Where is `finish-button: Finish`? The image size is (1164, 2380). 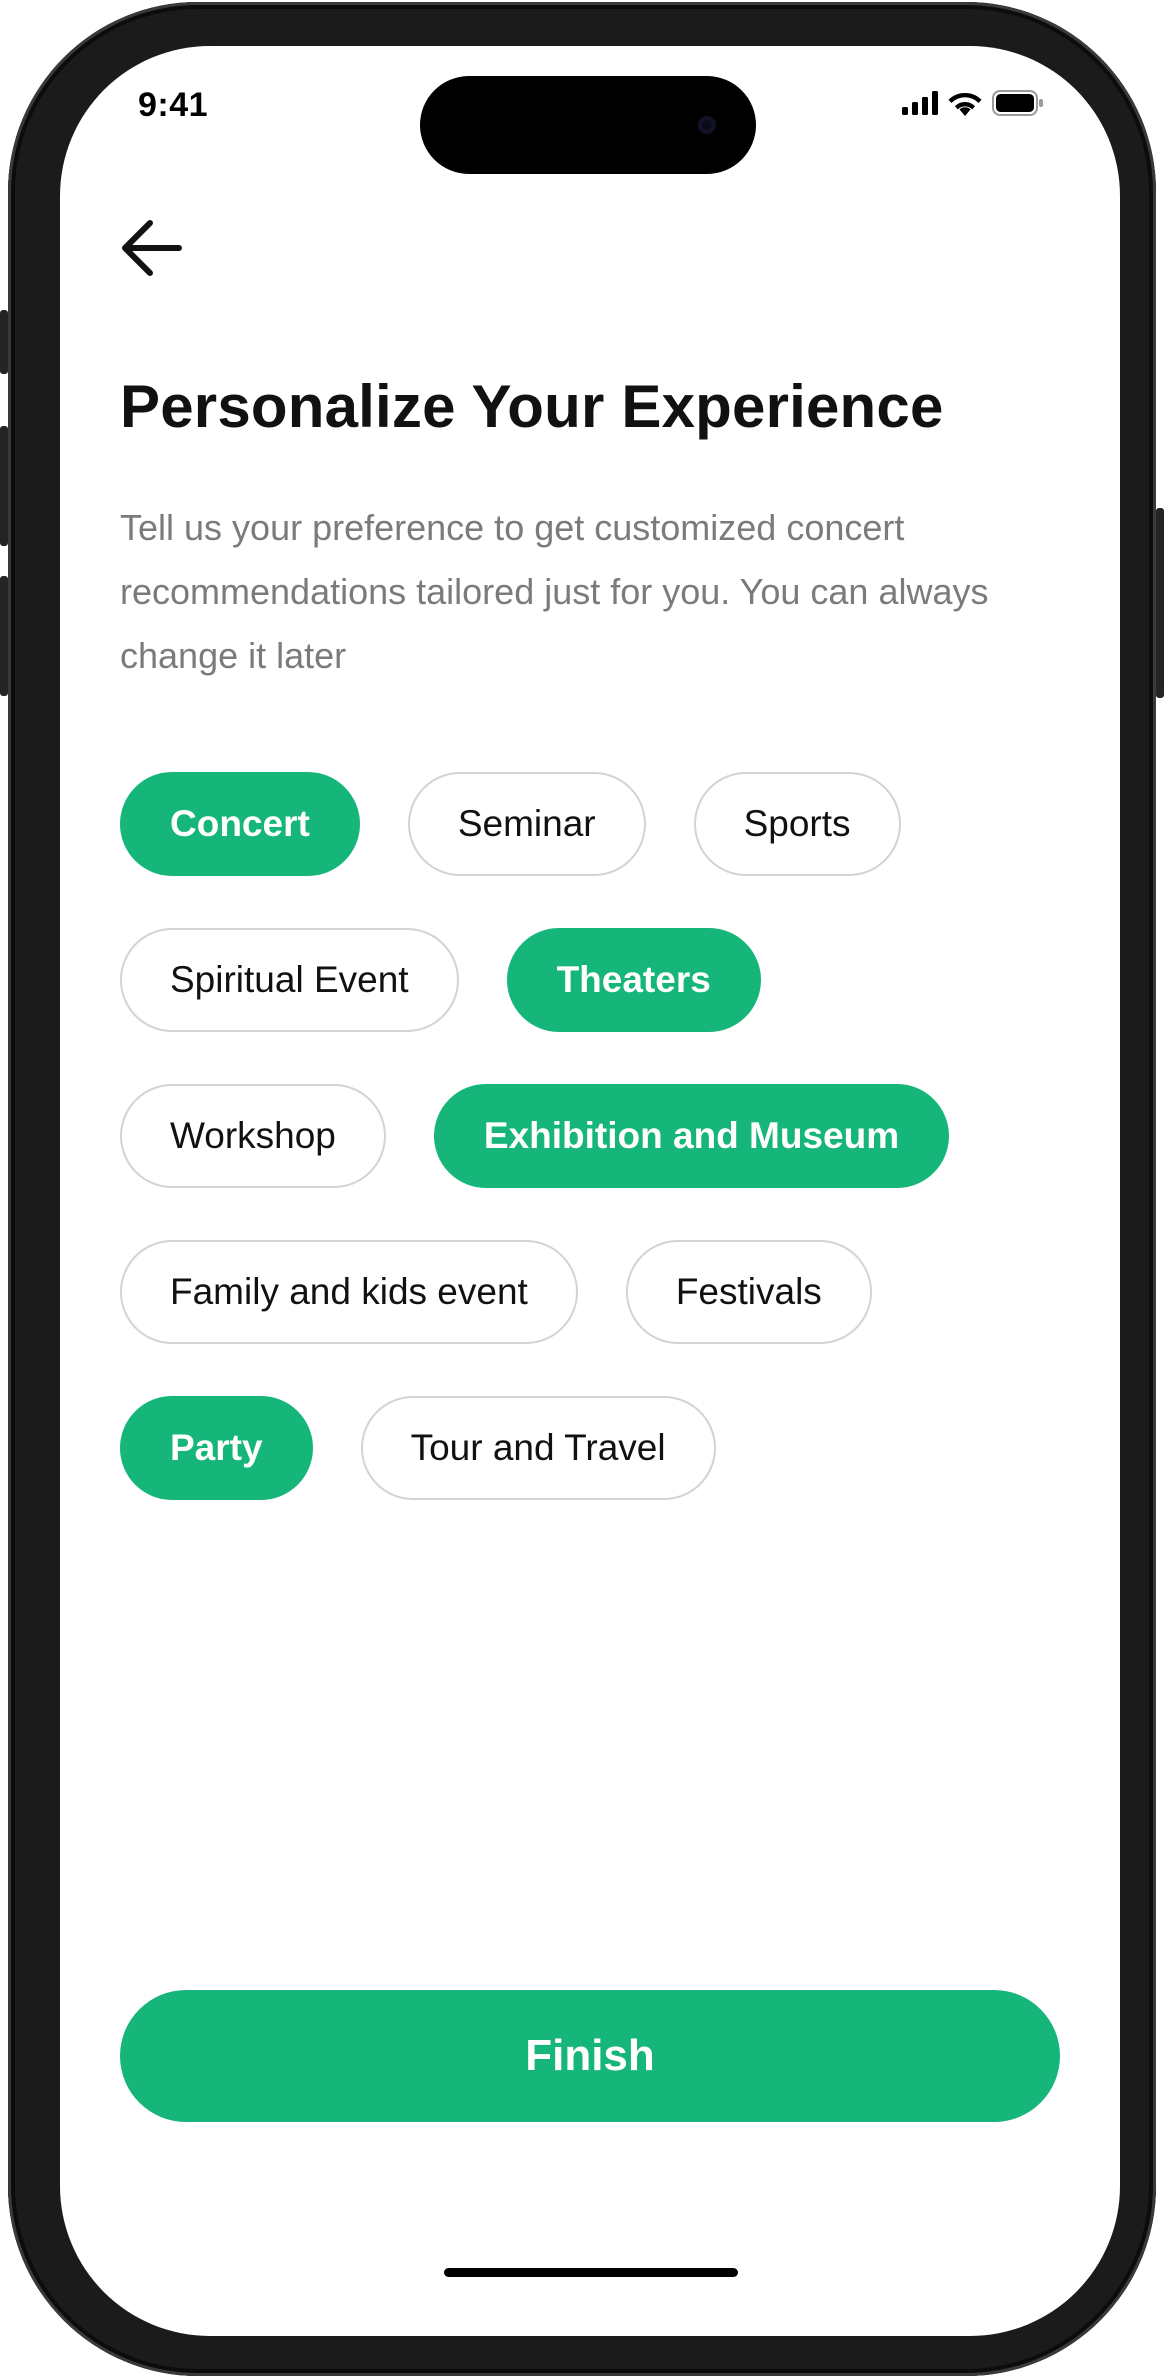 finish-button: Finish is located at coordinates (590, 2056).